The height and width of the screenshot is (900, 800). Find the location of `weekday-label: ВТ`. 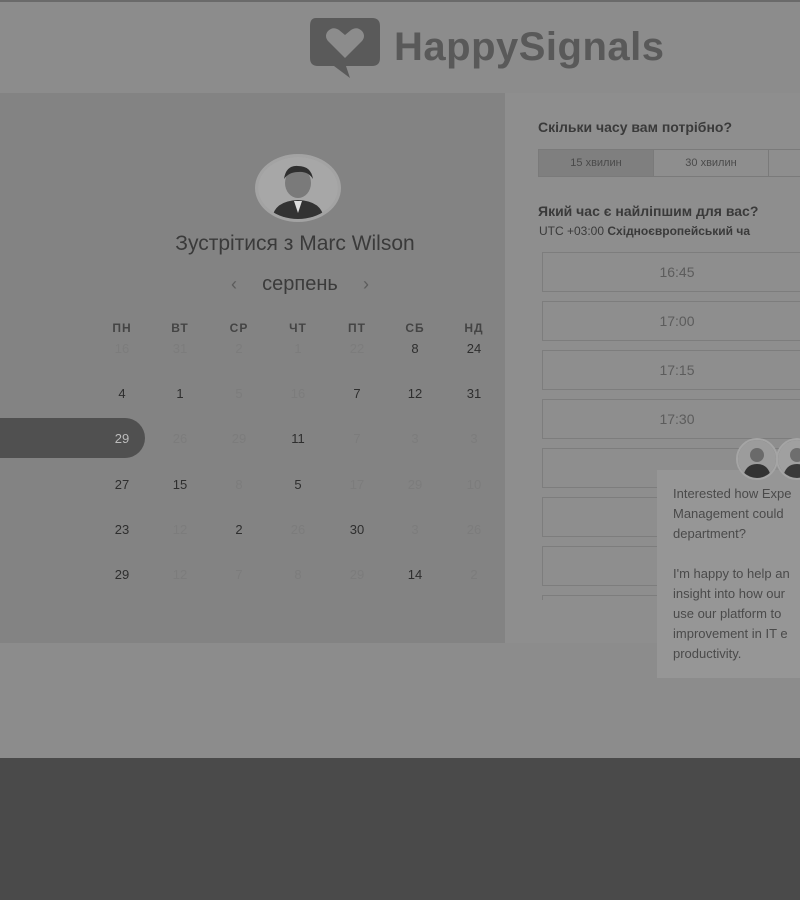

weekday-label: ВТ is located at coordinates (180, 328).